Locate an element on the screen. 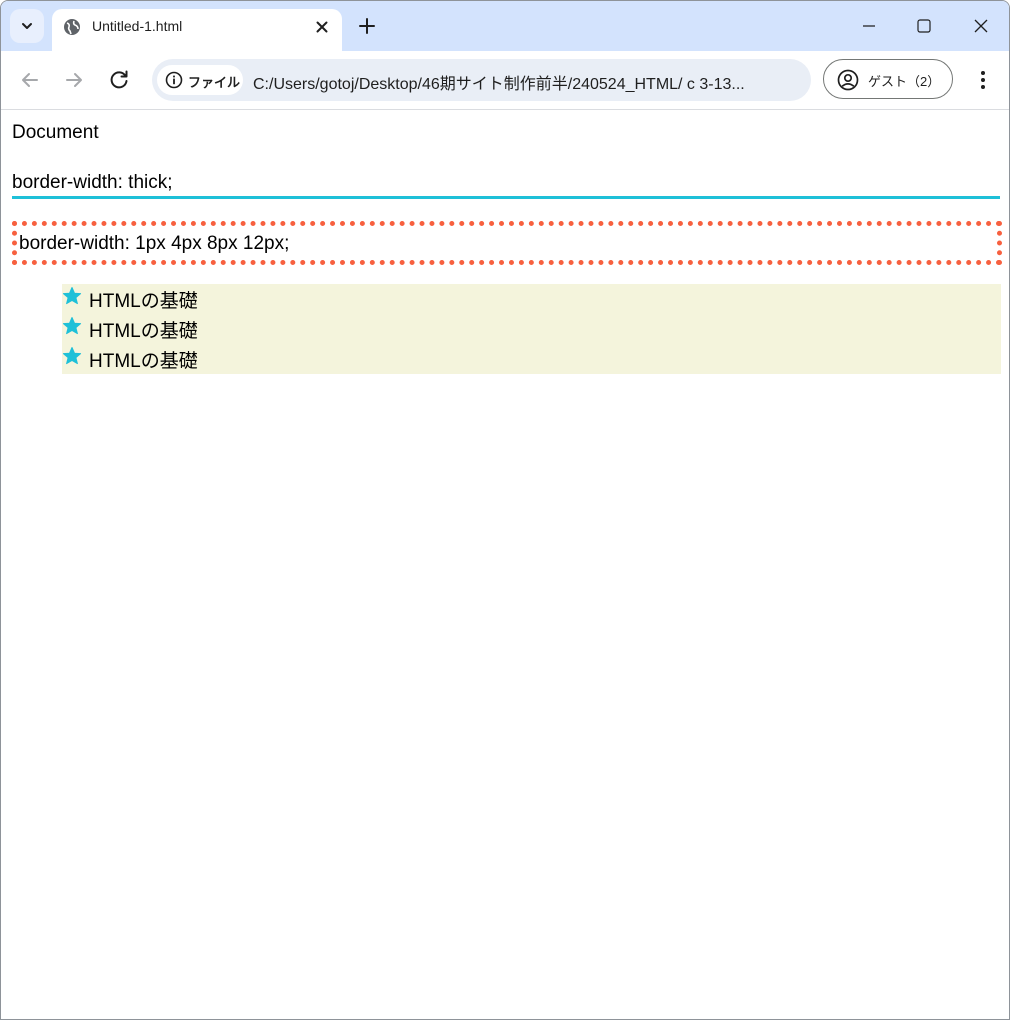 The height and width of the screenshot is (1020, 1010). profile-button: ゲスト（2） is located at coordinates (888, 79).